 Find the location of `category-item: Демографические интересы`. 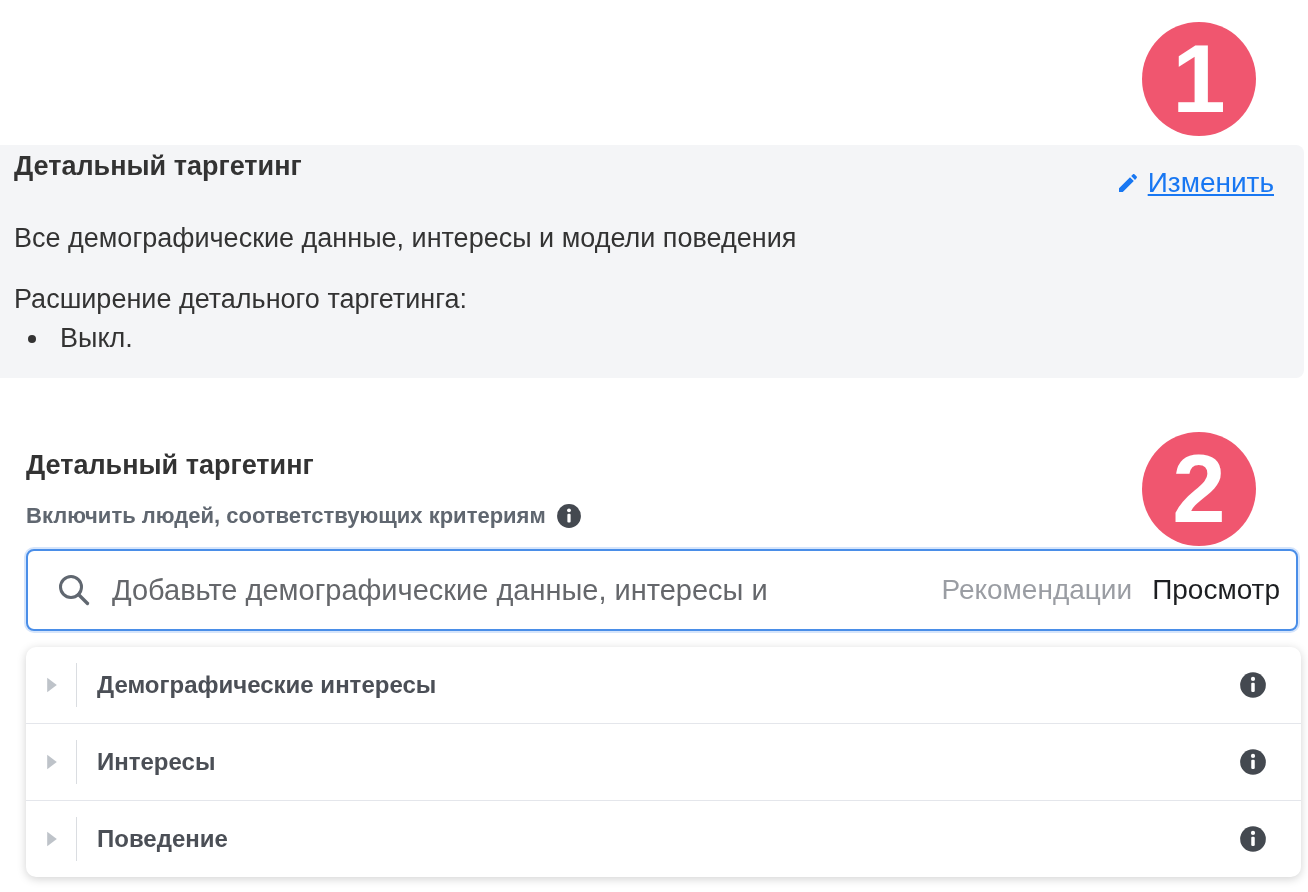

category-item: Демографические интересы is located at coordinates (668, 685).